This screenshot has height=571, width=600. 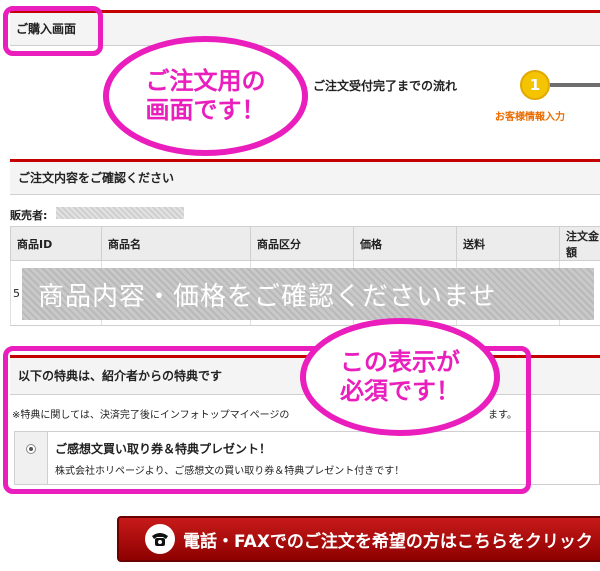 What do you see at coordinates (400, 390) in the screenshot?
I see `callout-bottom-line2: 必須です！` at bounding box center [400, 390].